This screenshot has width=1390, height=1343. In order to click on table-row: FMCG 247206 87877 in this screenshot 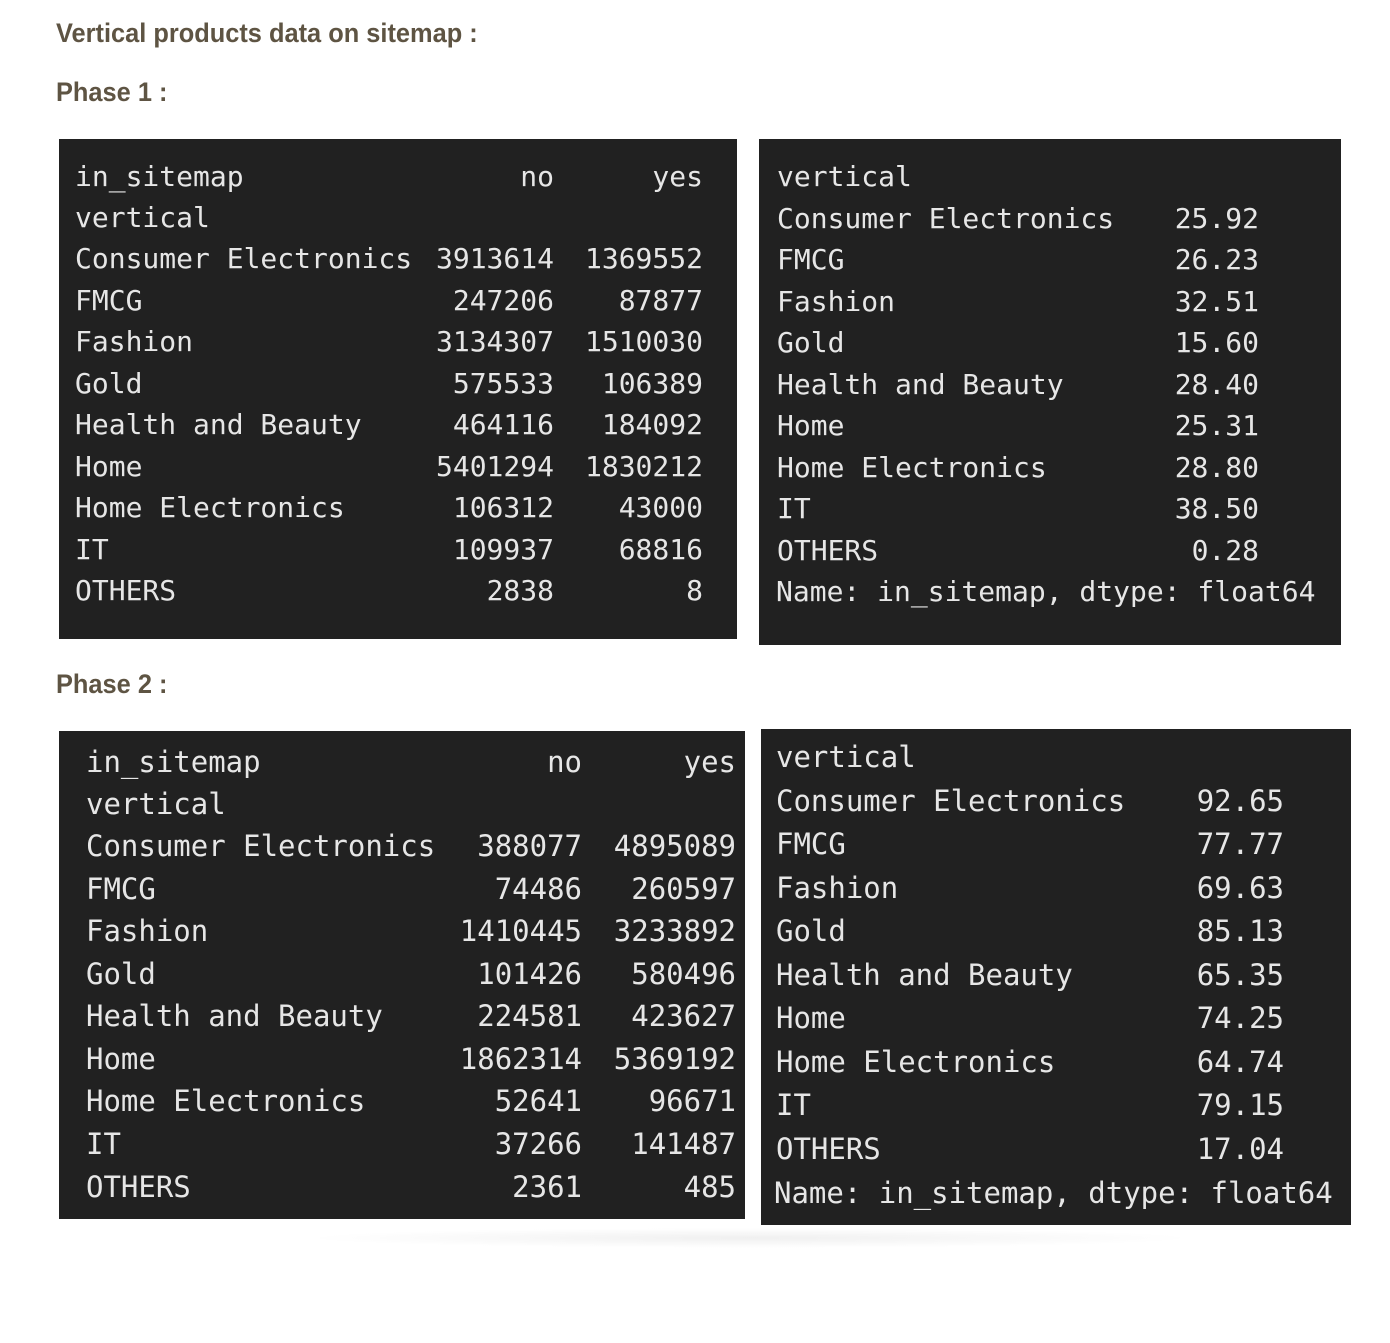, I will do `click(398, 301)`.